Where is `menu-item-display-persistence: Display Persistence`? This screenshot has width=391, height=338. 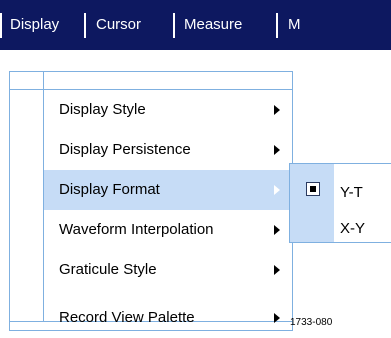 menu-item-display-persistence: Display Persistence is located at coordinates (168, 150).